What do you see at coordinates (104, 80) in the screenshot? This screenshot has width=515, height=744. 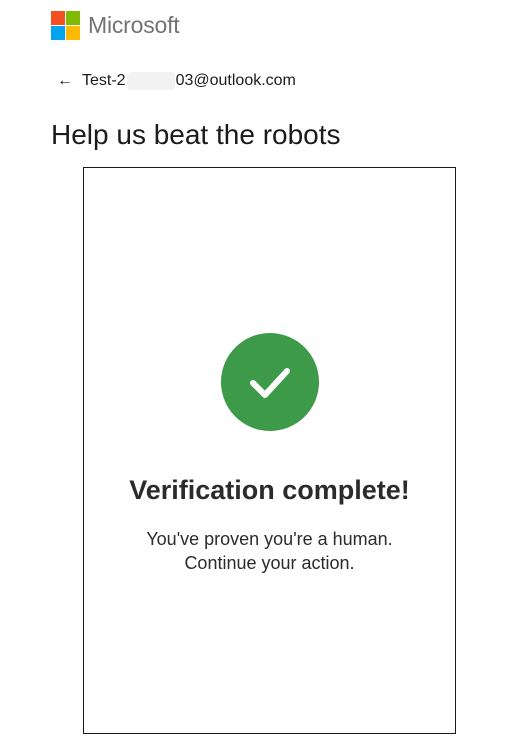 I see `email-prefix: Test-2` at bounding box center [104, 80].